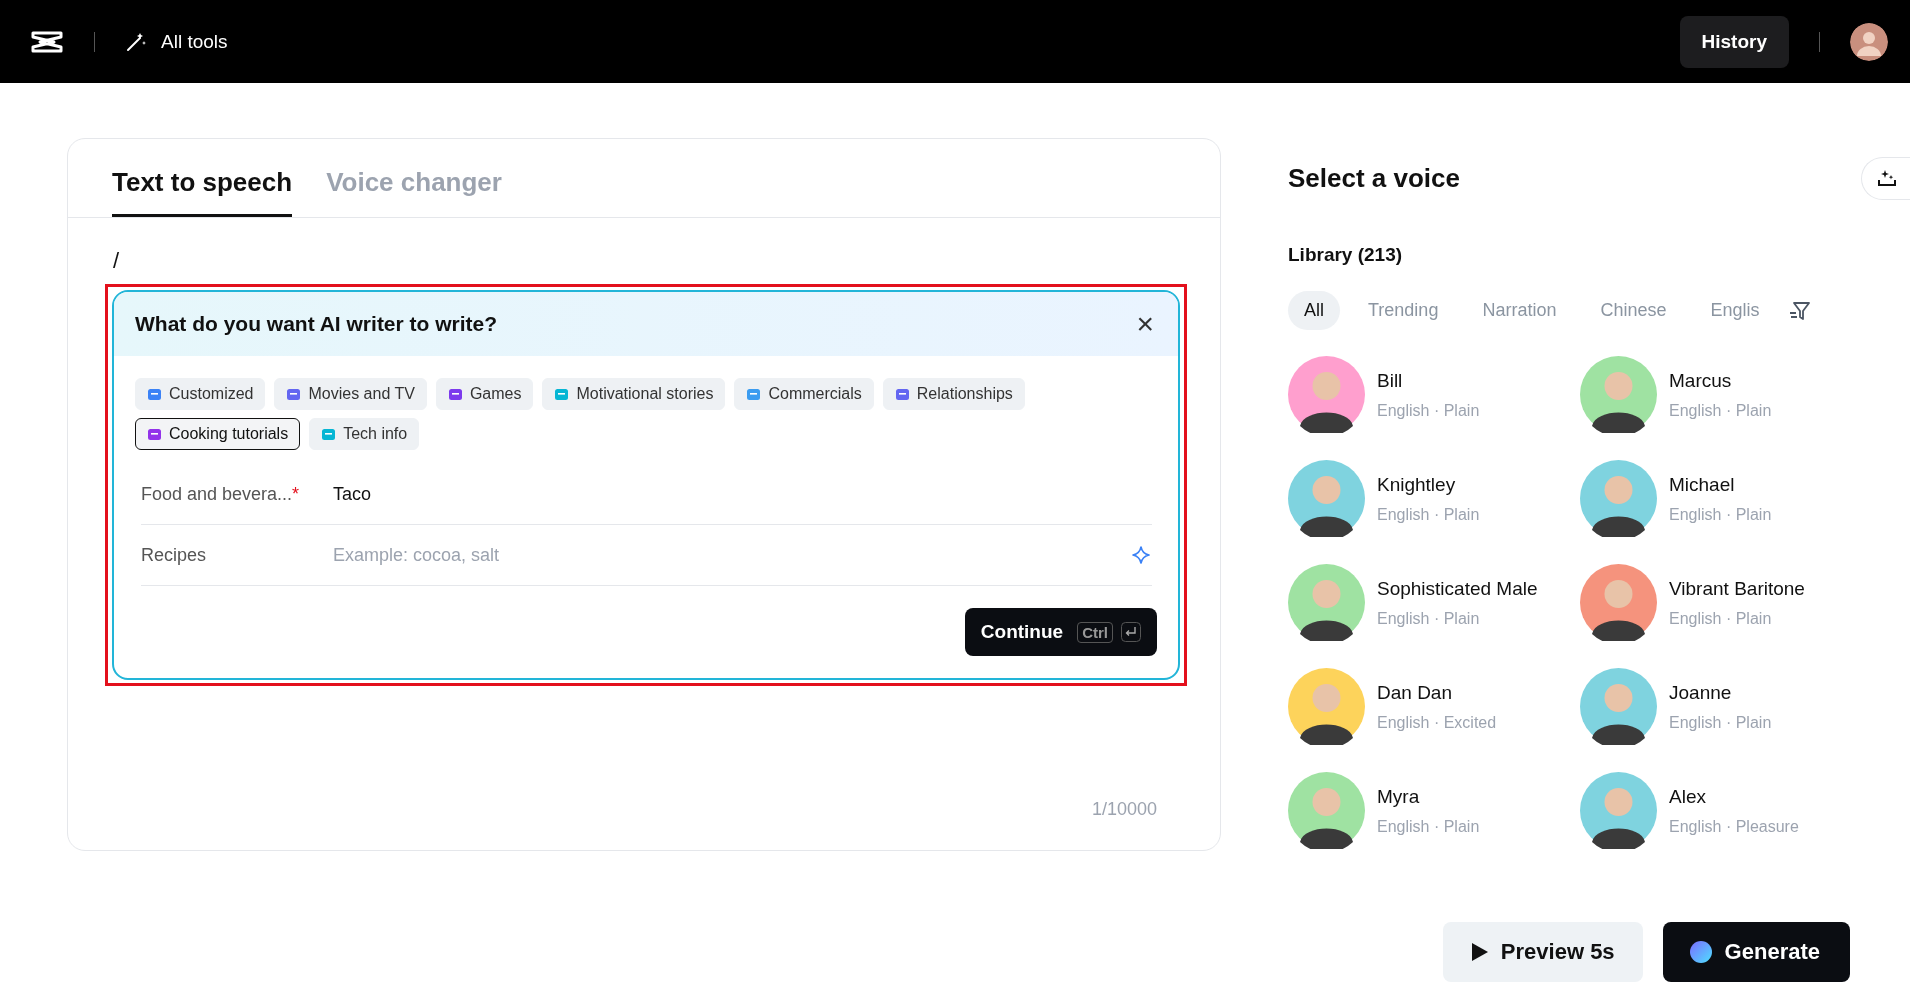  What do you see at coordinates (1434, 498) in the screenshot?
I see `voice-item: Knightley English · Plain` at bounding box center [1434, 498].